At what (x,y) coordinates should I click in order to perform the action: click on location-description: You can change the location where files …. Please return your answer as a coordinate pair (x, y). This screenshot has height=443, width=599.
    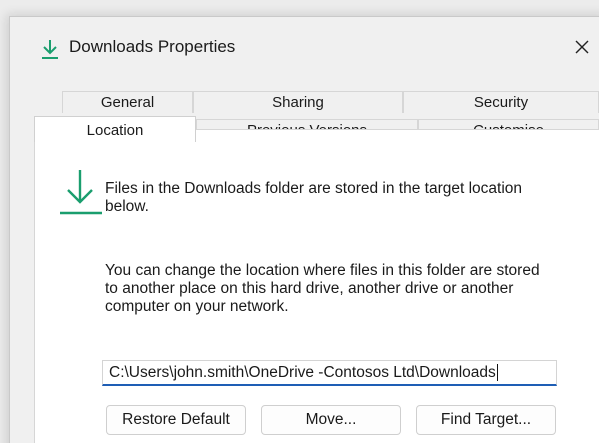
    Looking at the image, I should click on (322, 288).